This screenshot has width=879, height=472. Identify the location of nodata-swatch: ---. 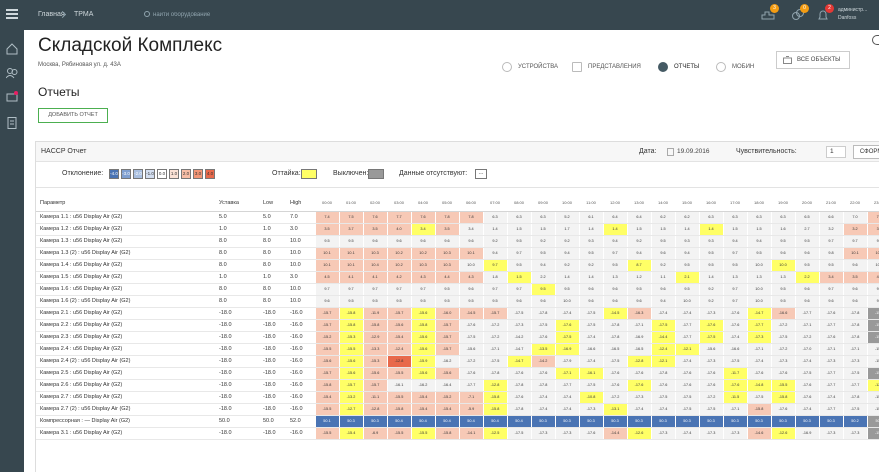
(481, 174).